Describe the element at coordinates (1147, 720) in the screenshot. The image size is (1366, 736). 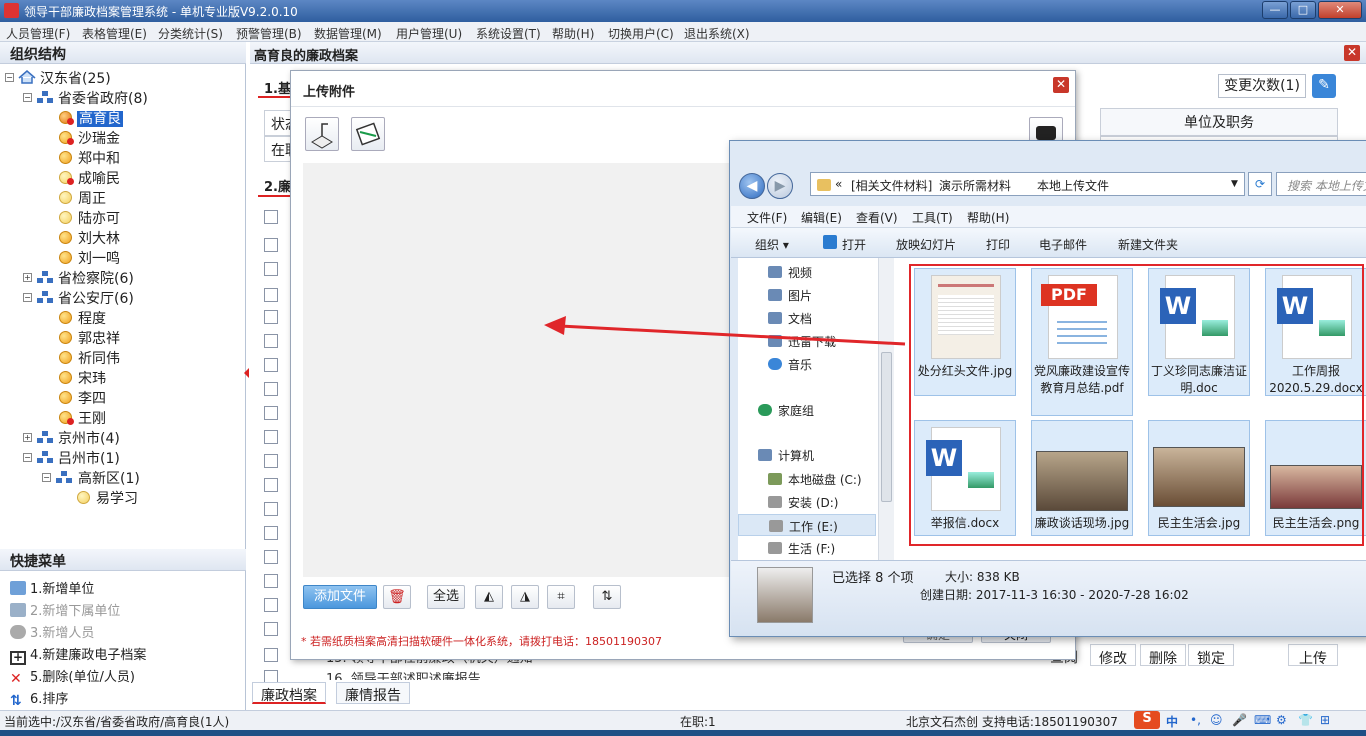
I see `sogou-ime-icon: S` at that location.